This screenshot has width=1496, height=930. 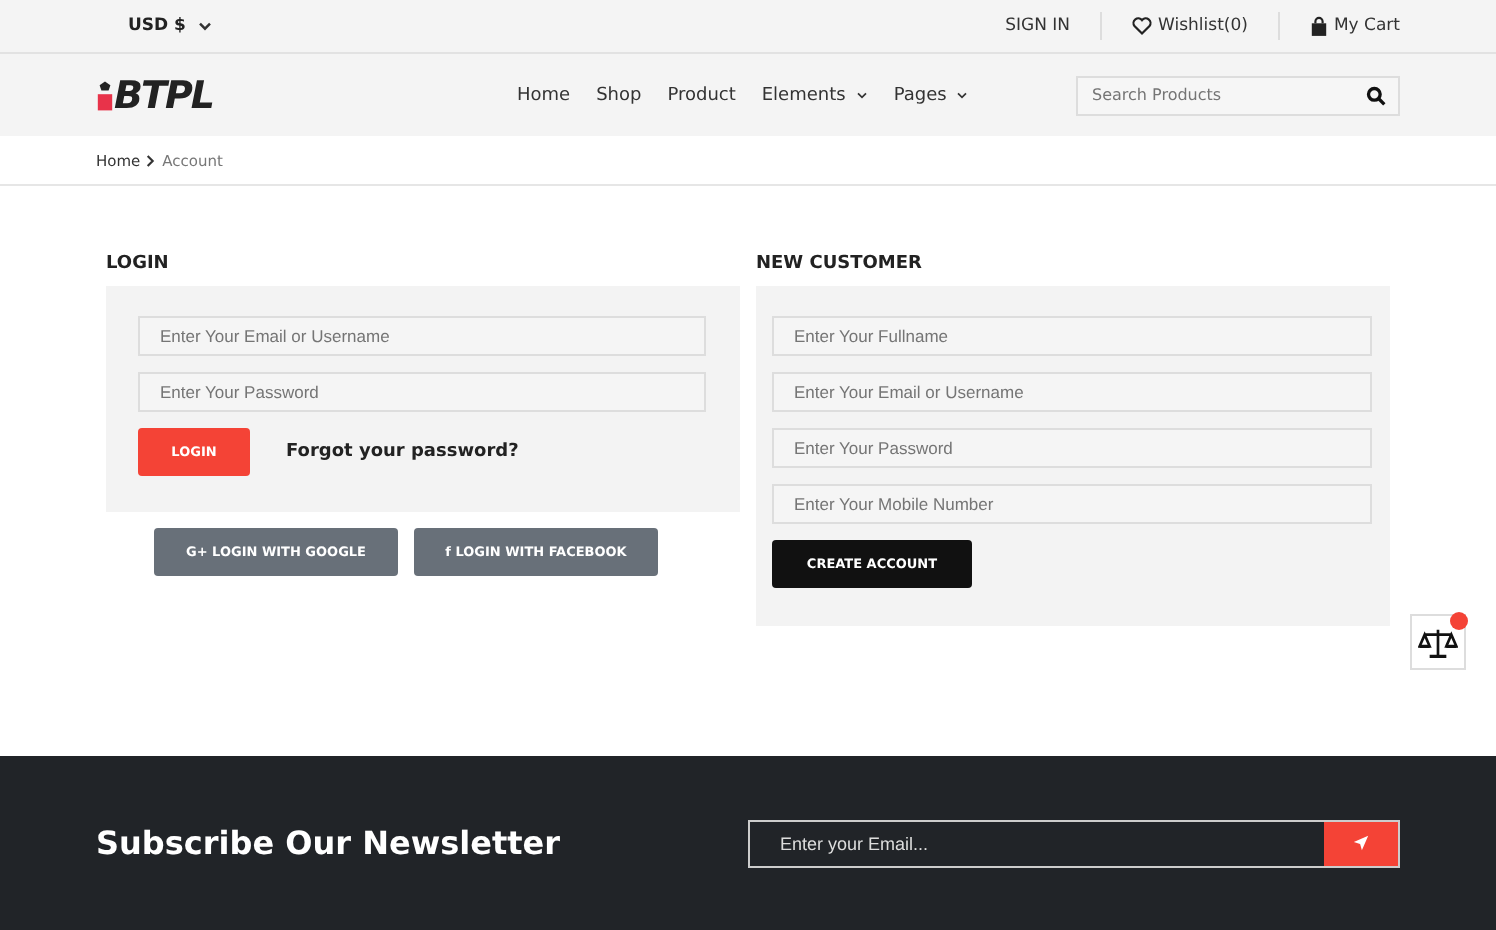 What do you see at coordinates (138, 264) in the screenshot?
I see `section-title: LOGIN` at bounding box center [138, 264].